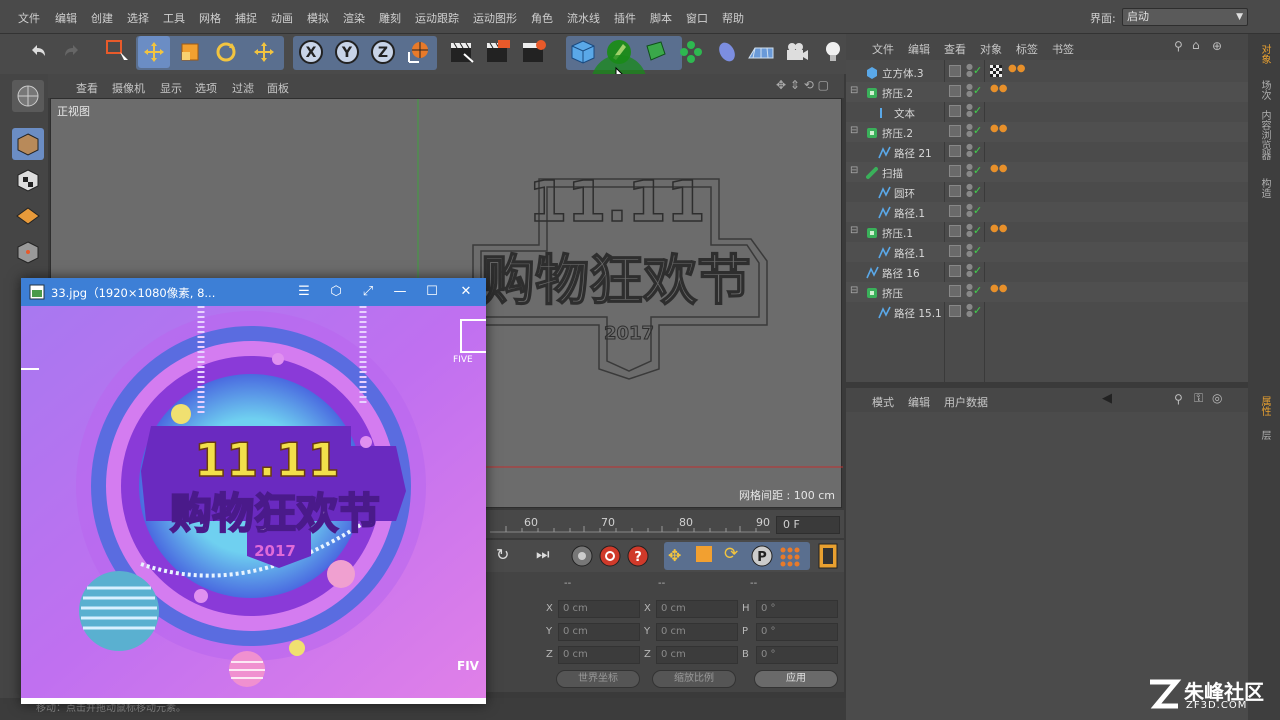 Image resolution: width=1280 pixels, height=720 pixels. What do you see at coordinates (118, 52) in the screenshot?
I see `live-selection-button` at bounding box center [118, 52].